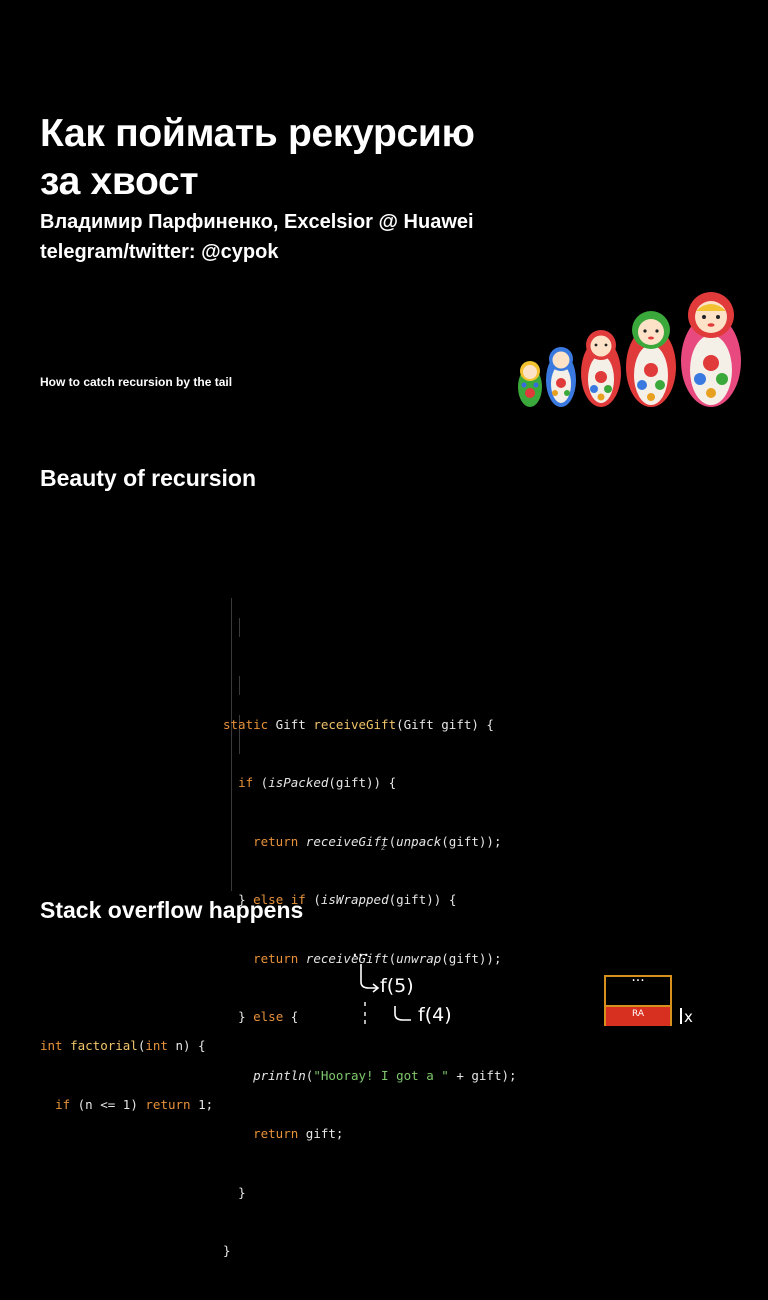  Describe the element at coordinates (445, 724) in the screenshot. I see `code-token: (Gift gift) {` at that location.